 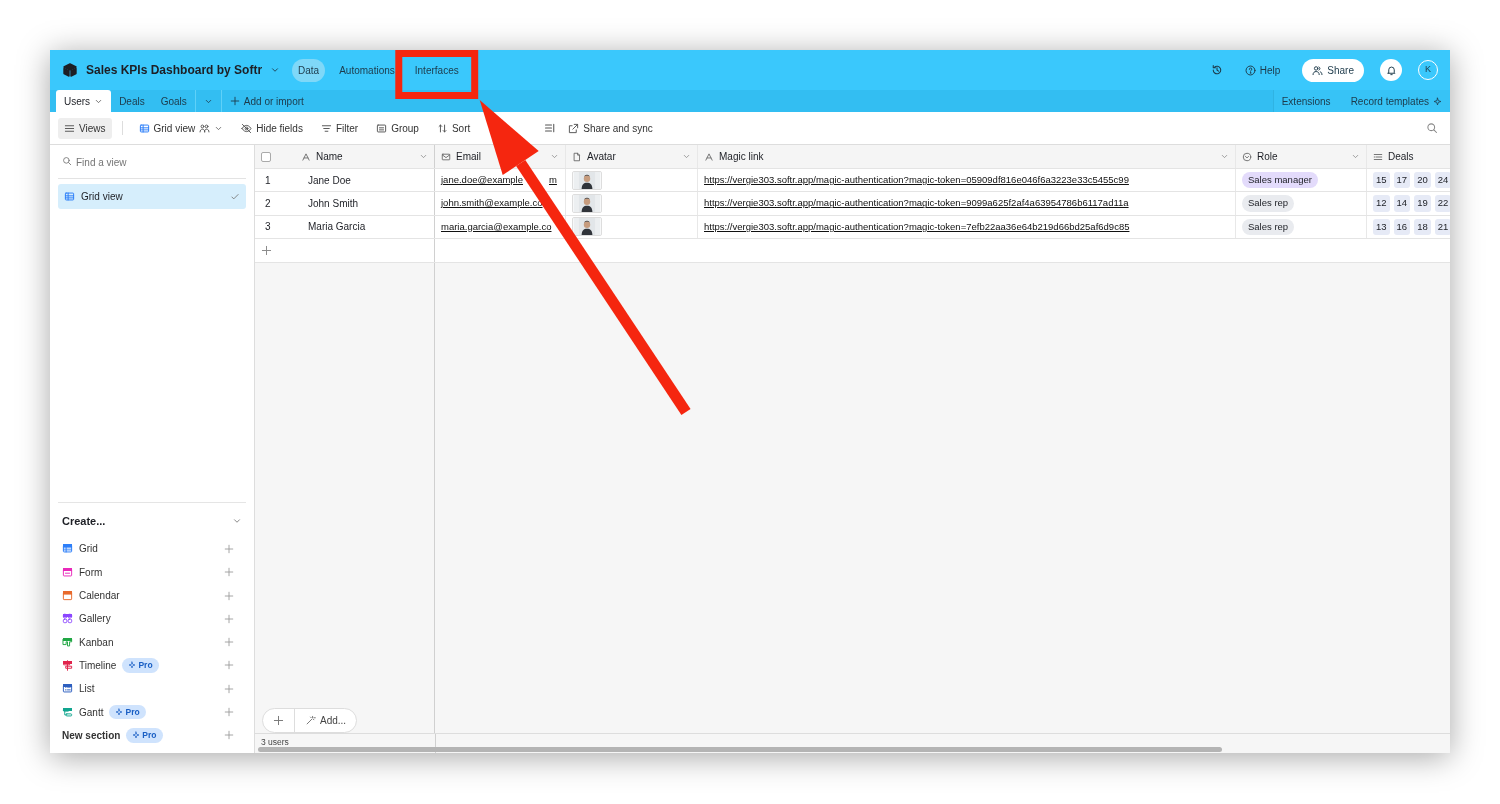 I want to click on group-icon, so click(x=382, y=128).